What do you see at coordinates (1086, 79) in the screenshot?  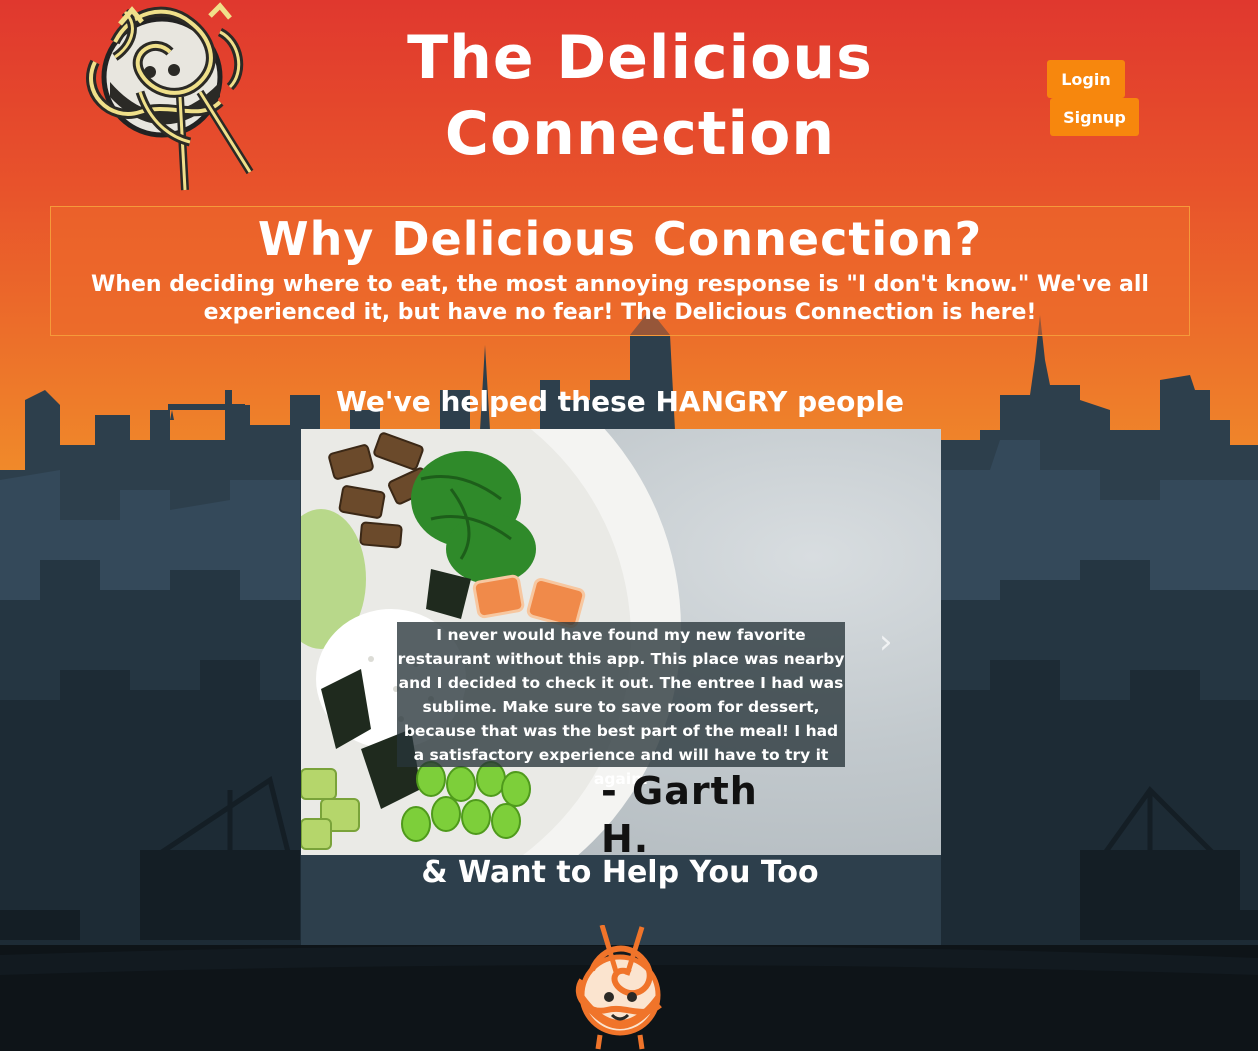 I see `login-button: Login` at bounding box center [1086, 79].